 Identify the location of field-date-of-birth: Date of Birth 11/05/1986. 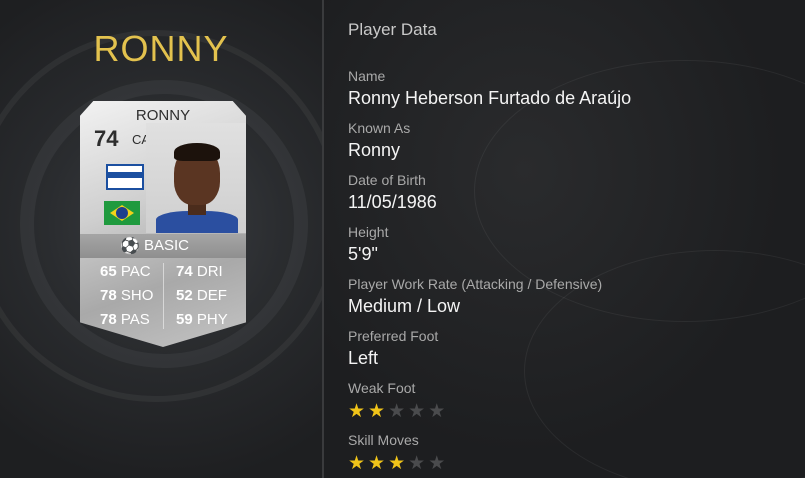
(568, 192).